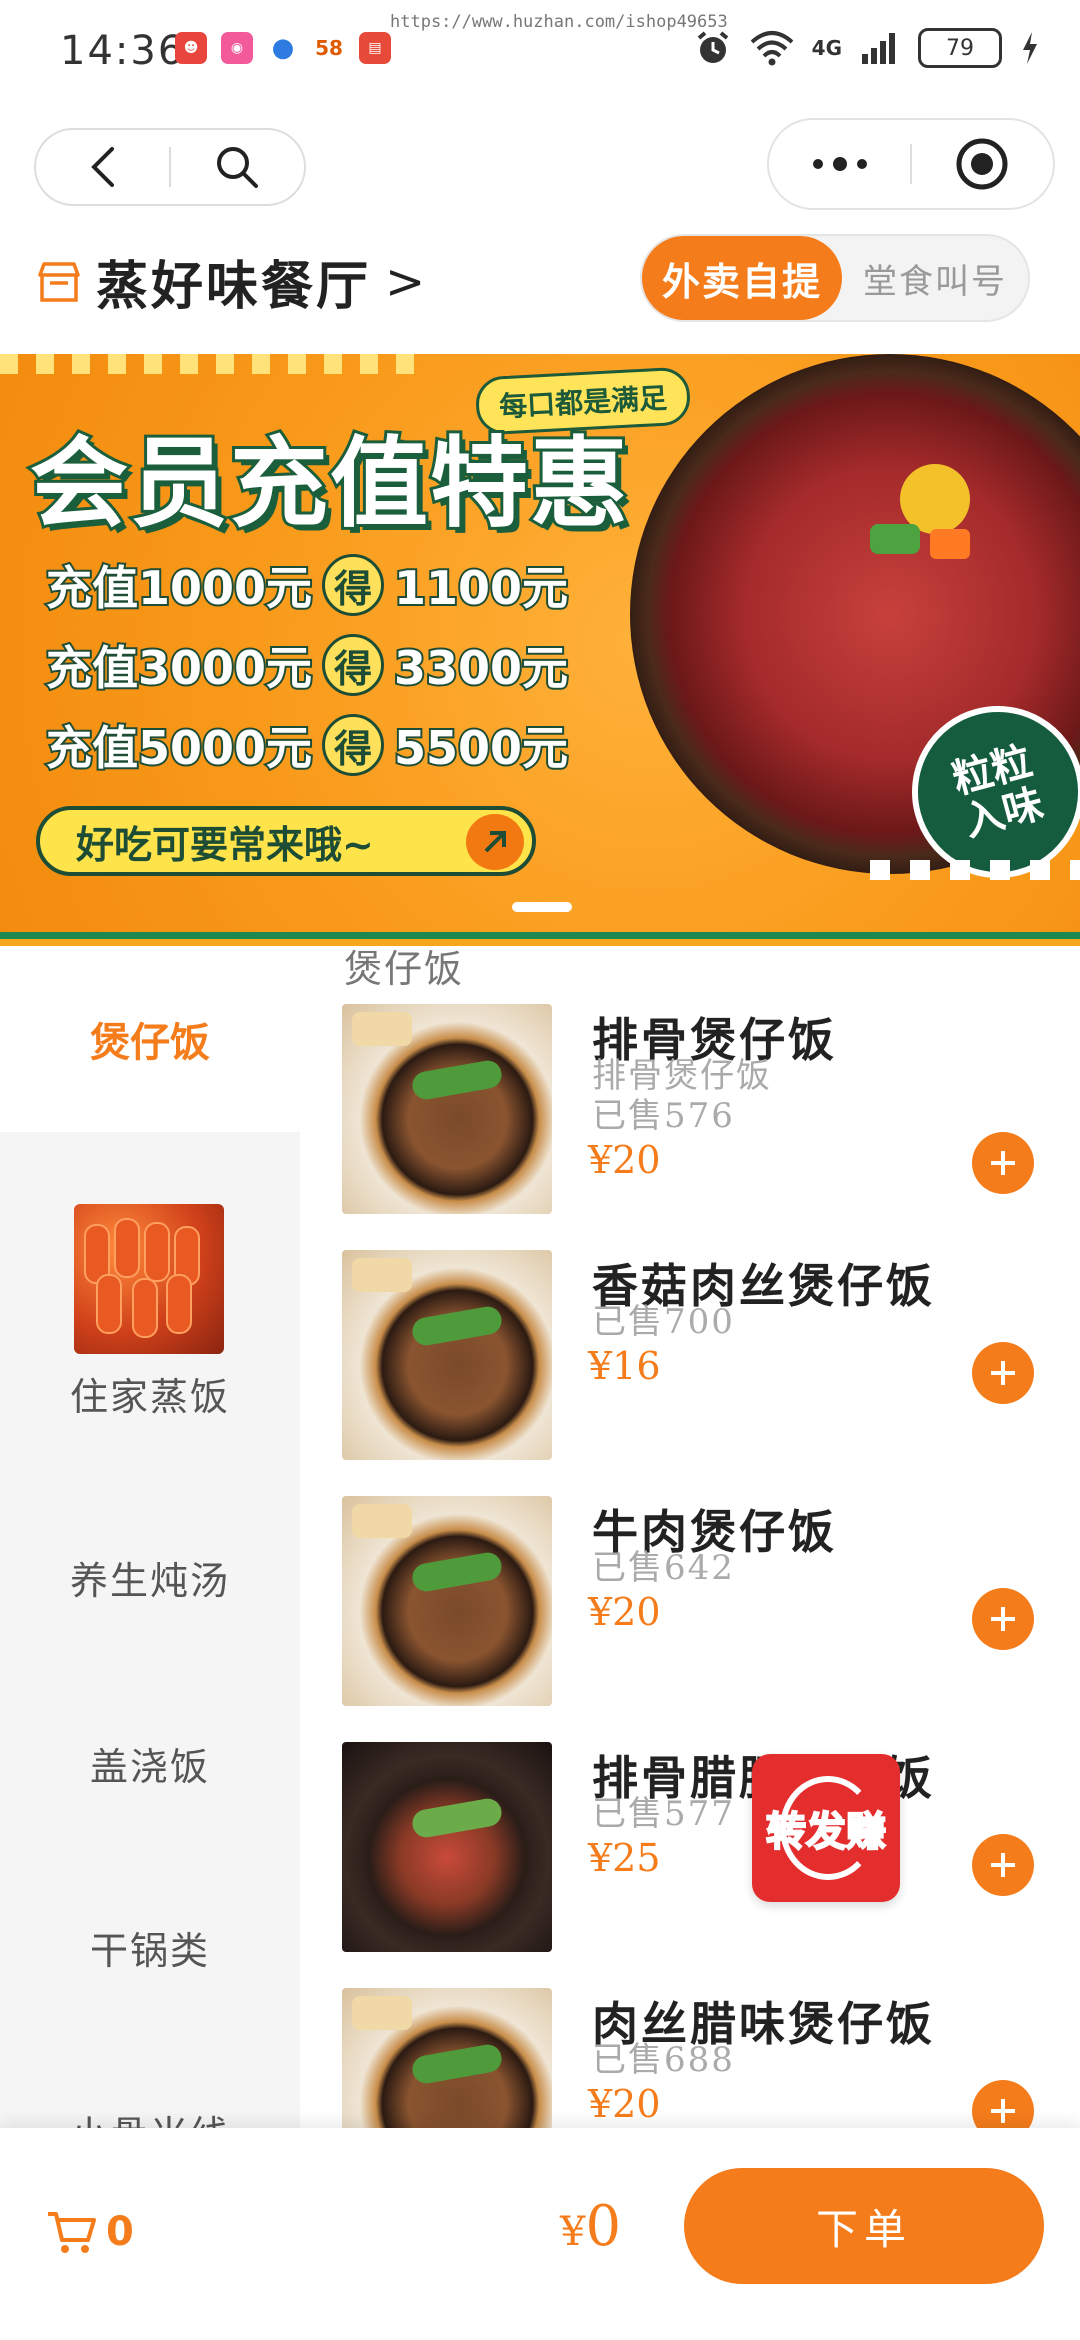 This screenshot has height=2340, width=1080. What do you see at coordinates (150, 1577) in the screenshot?
I see `category-item-soup: 养生炖汤` at bounding box center [150, 1577].